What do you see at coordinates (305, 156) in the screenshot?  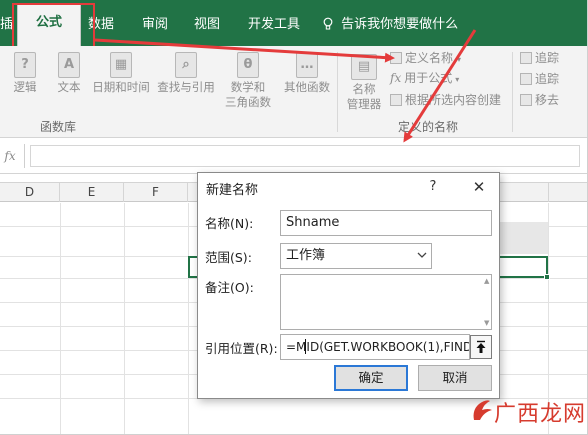 I see `formula-input` at bounding box center [305, 156].